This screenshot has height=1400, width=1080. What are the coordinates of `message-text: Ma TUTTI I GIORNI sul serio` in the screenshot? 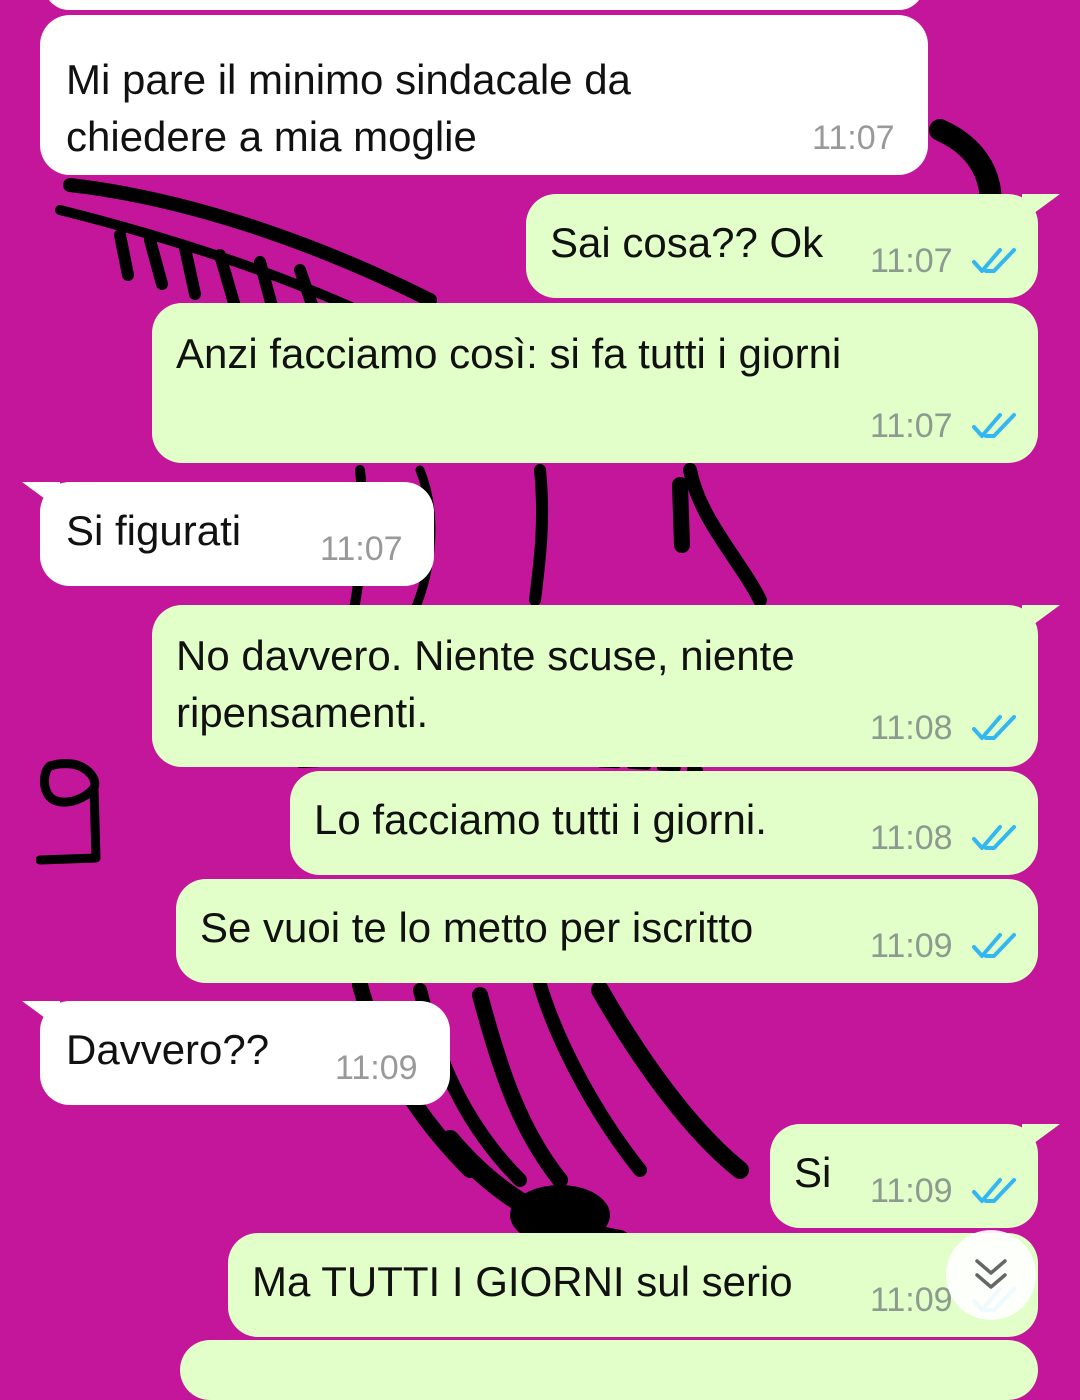 It's located at (522, 1281).